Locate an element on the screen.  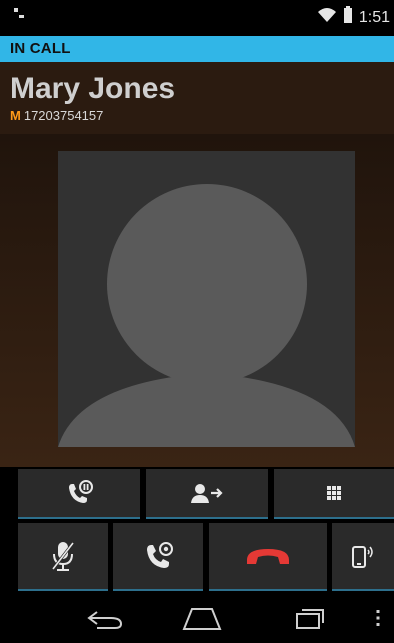
transfer-button is located at coordinates (207, 494).